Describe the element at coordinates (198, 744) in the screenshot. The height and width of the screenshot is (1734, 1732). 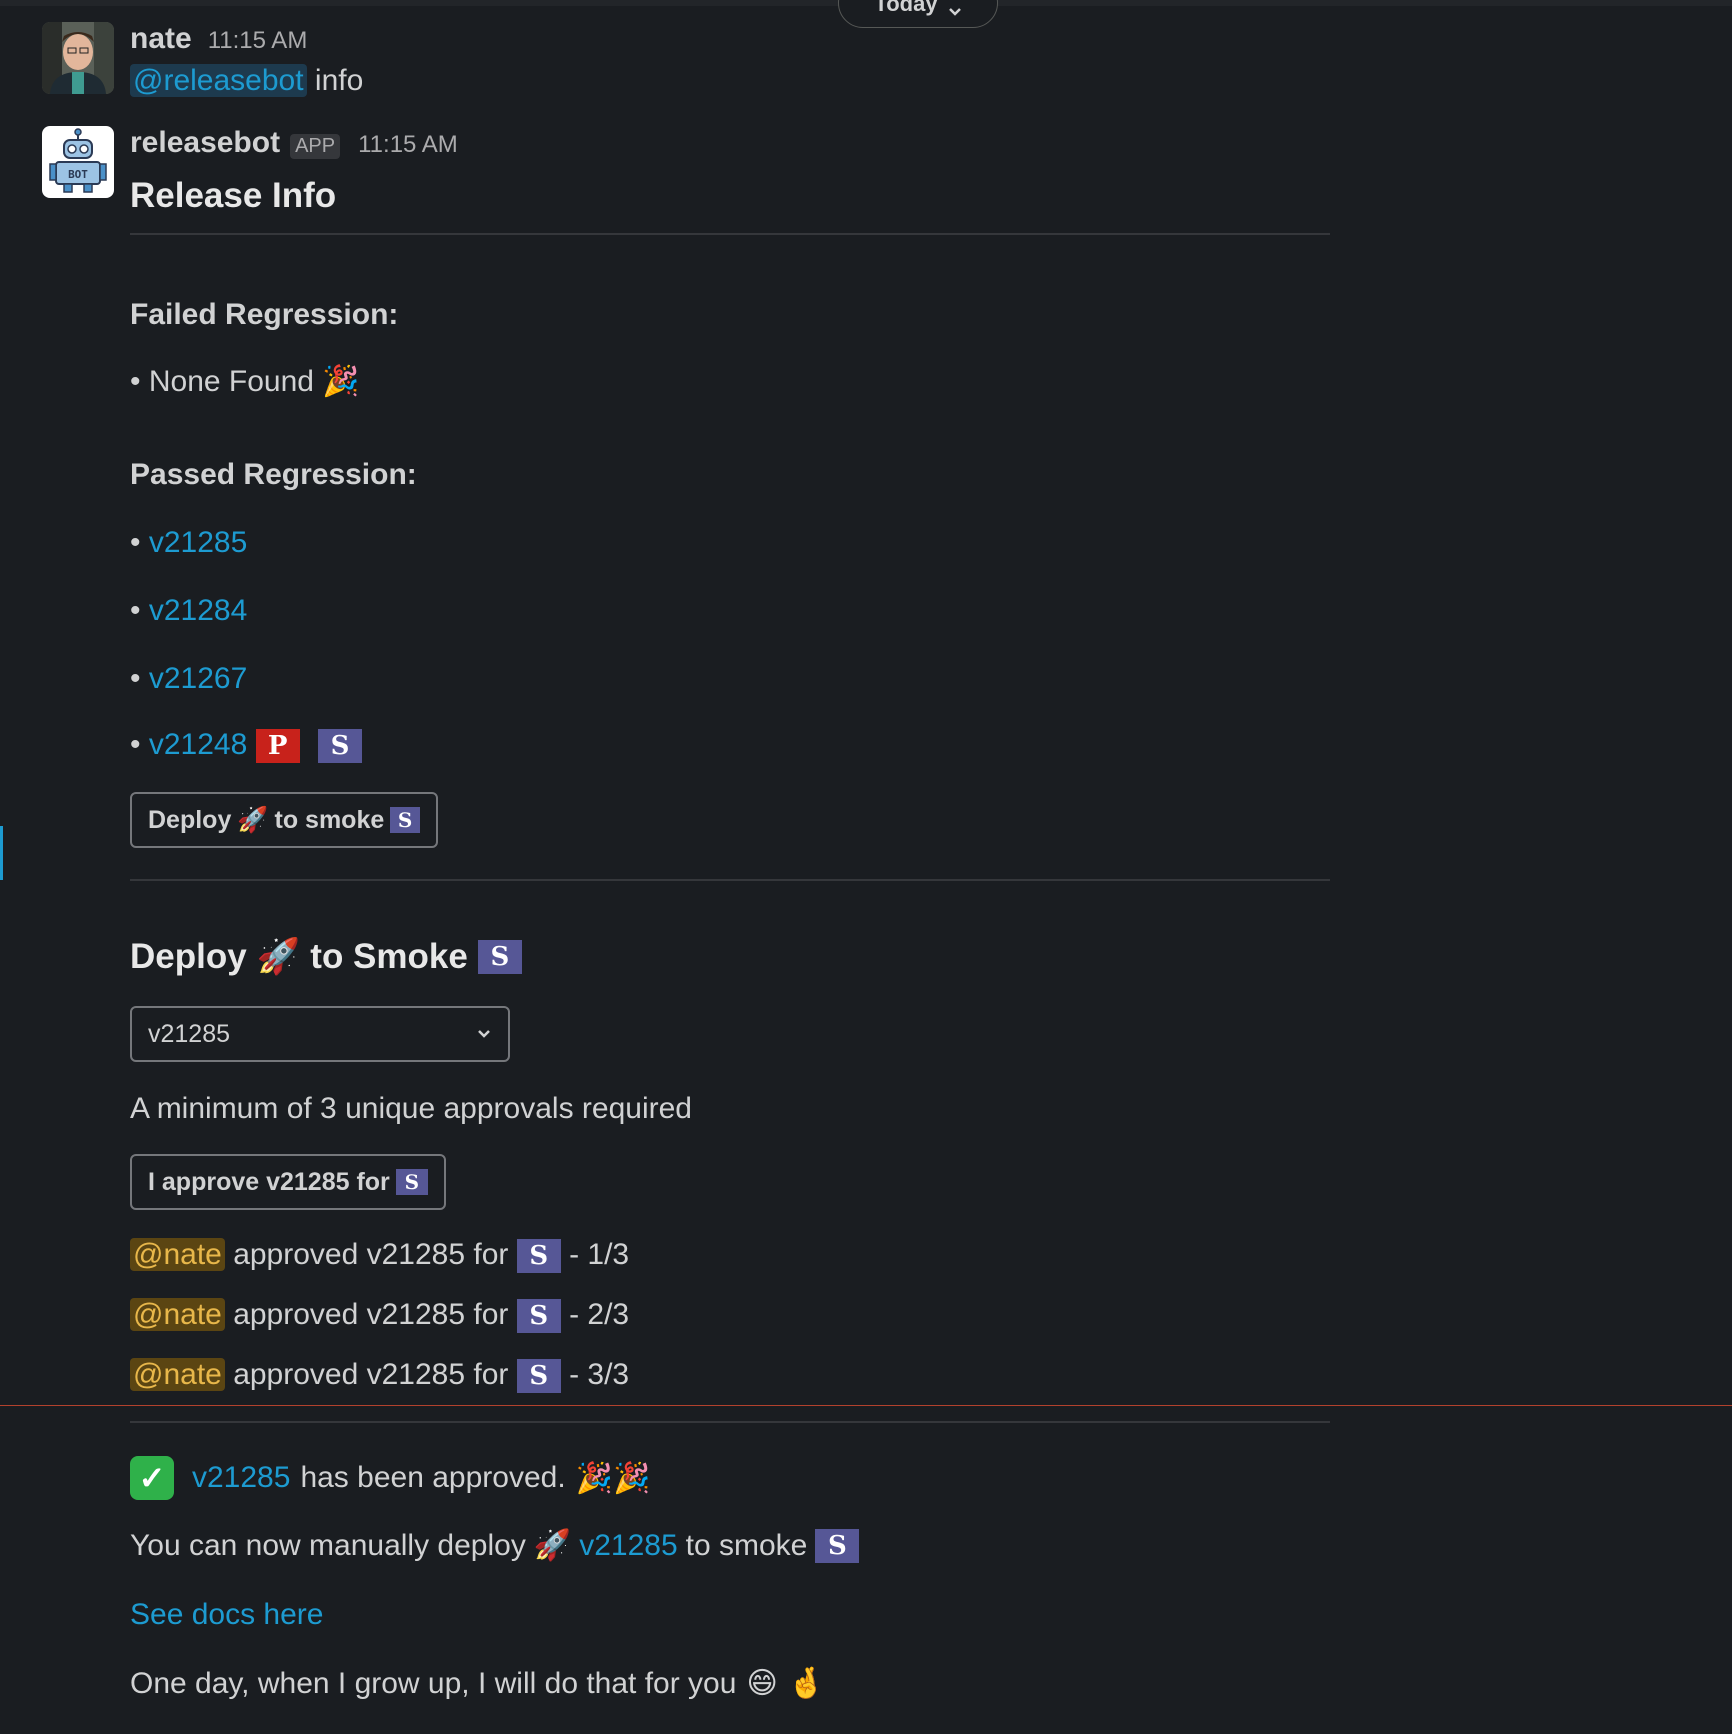
I see `version-link: v21248` at that location.